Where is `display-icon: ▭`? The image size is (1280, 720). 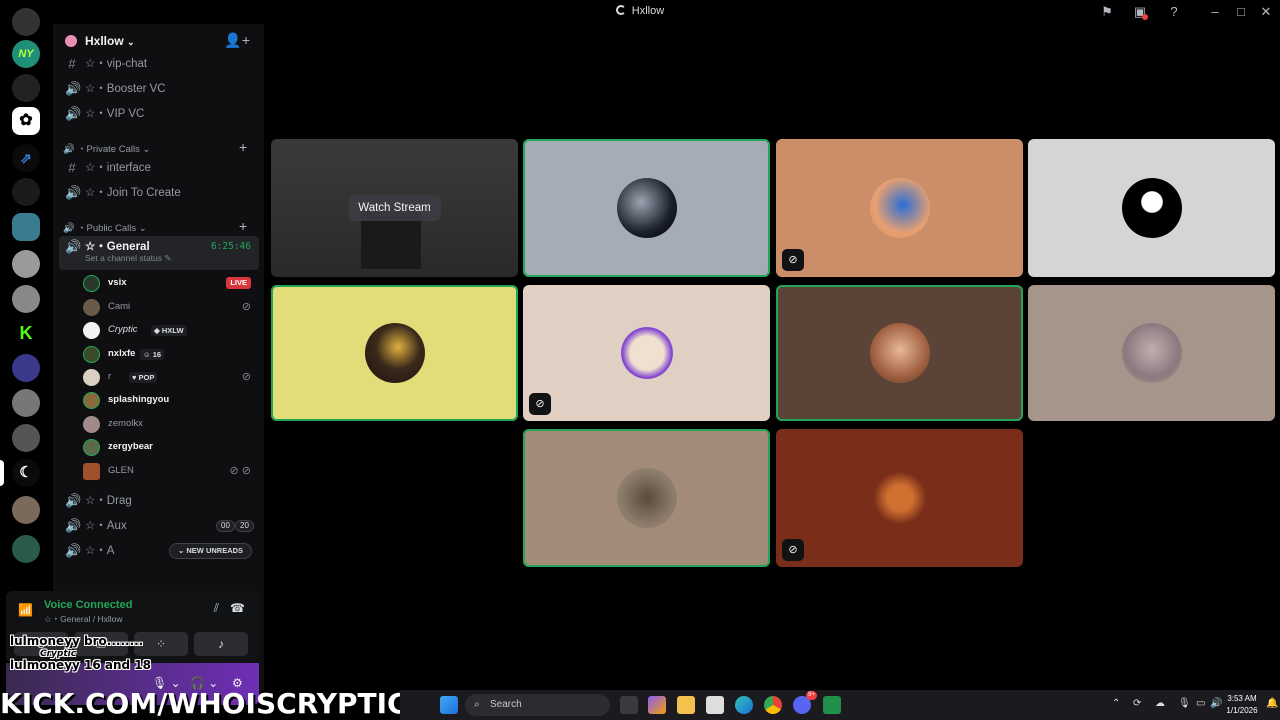
display-icon: ▭ is located at coordinates (1200, 703).